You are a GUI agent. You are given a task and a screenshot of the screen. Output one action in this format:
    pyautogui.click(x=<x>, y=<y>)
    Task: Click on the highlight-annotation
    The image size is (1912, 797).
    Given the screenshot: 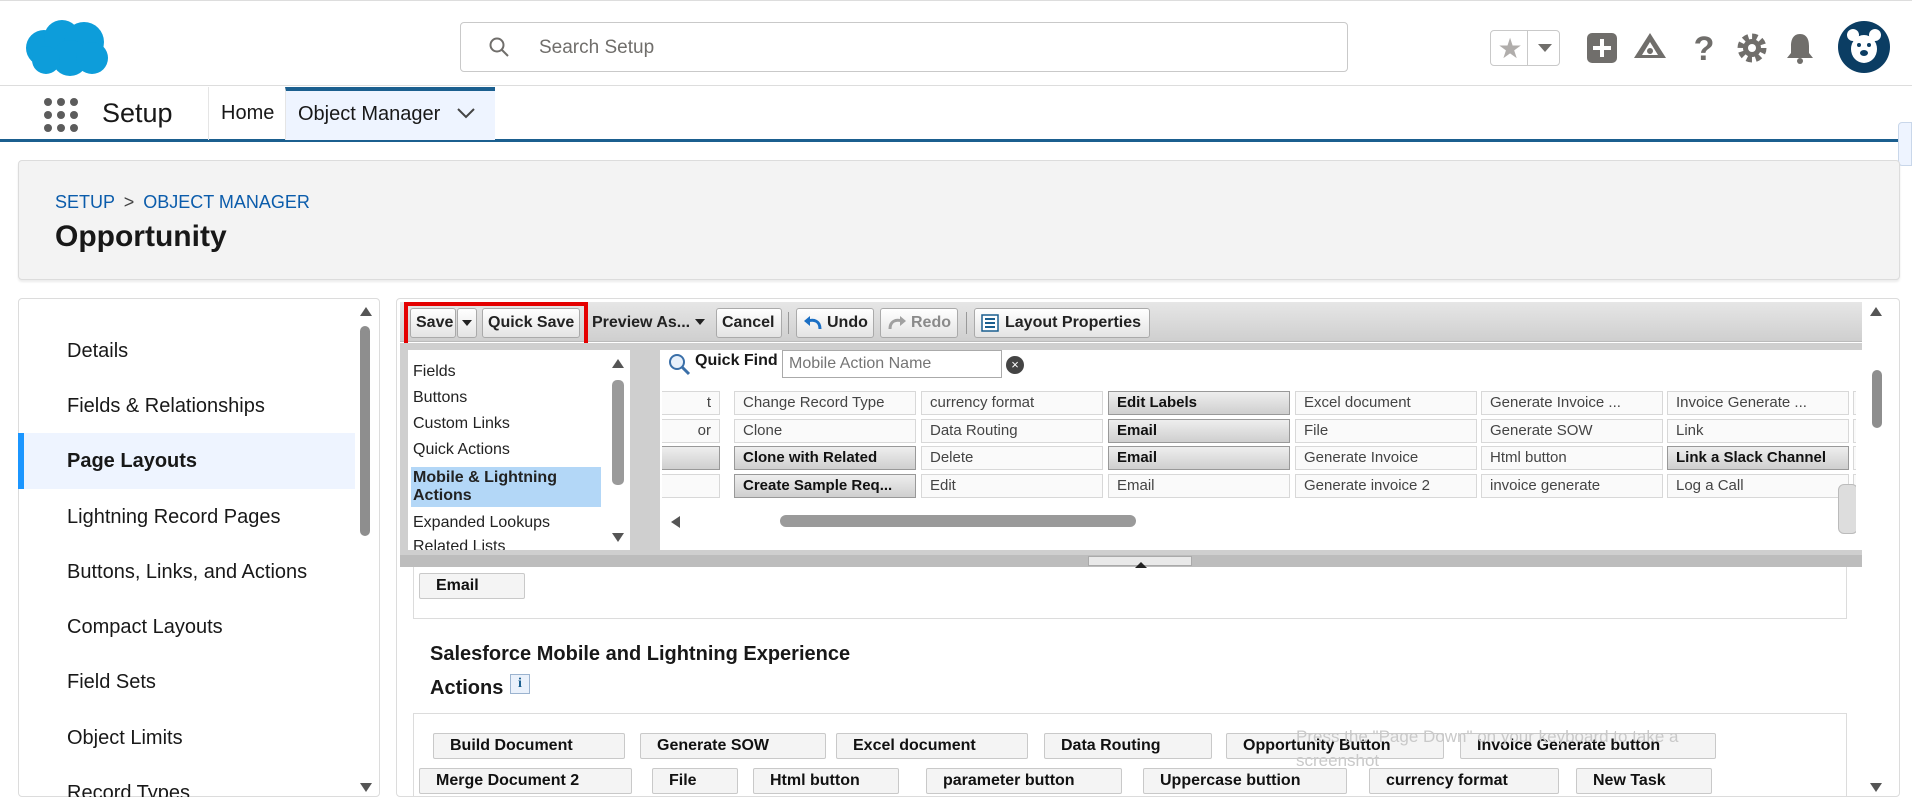 What is the action you would take?
    pyautogui.click(x=496, y=324)
    